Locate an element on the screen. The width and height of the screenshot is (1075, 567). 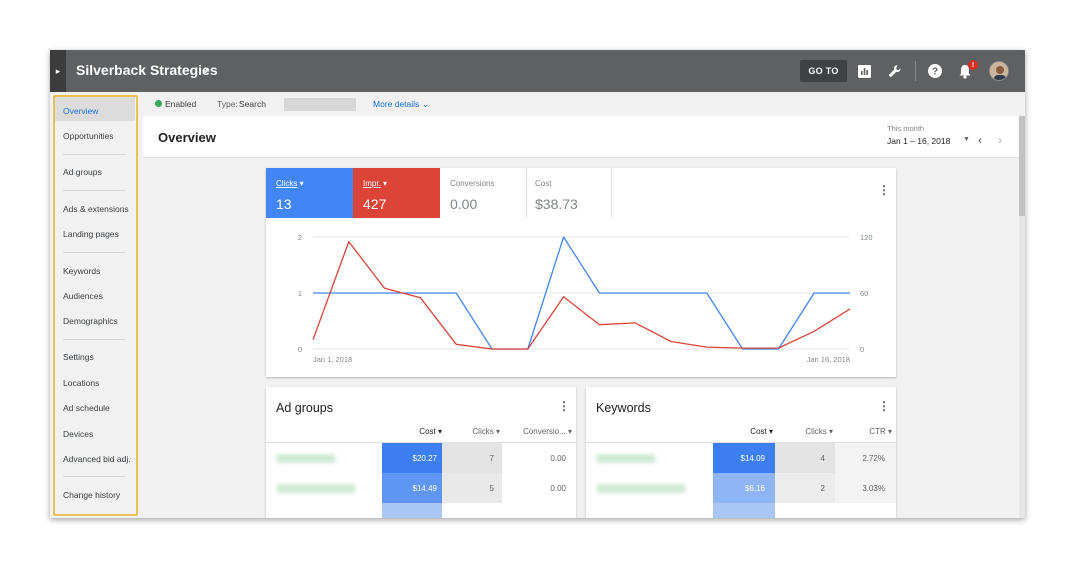
drawer-toggle-button: ▸ is located at coordinates (58, 71).